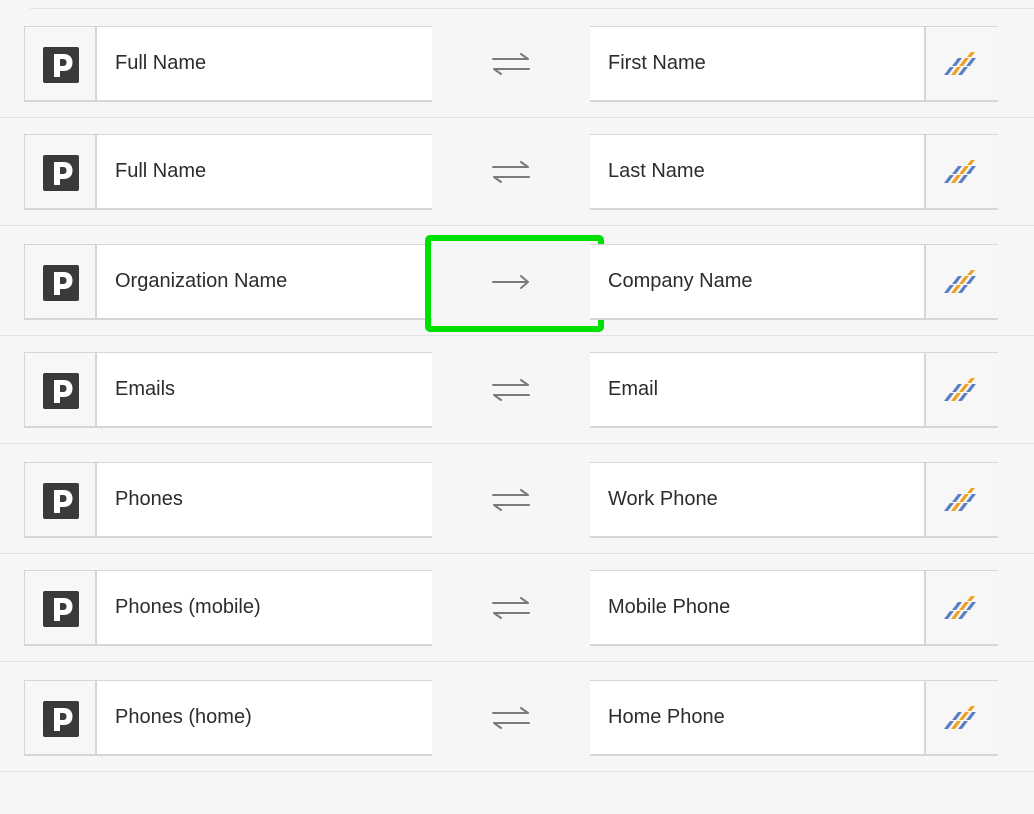  What do you see at coordinates (228, 390) in the screenshot?
I see `source-field-box: Emails` at bounding box center [228, 390].